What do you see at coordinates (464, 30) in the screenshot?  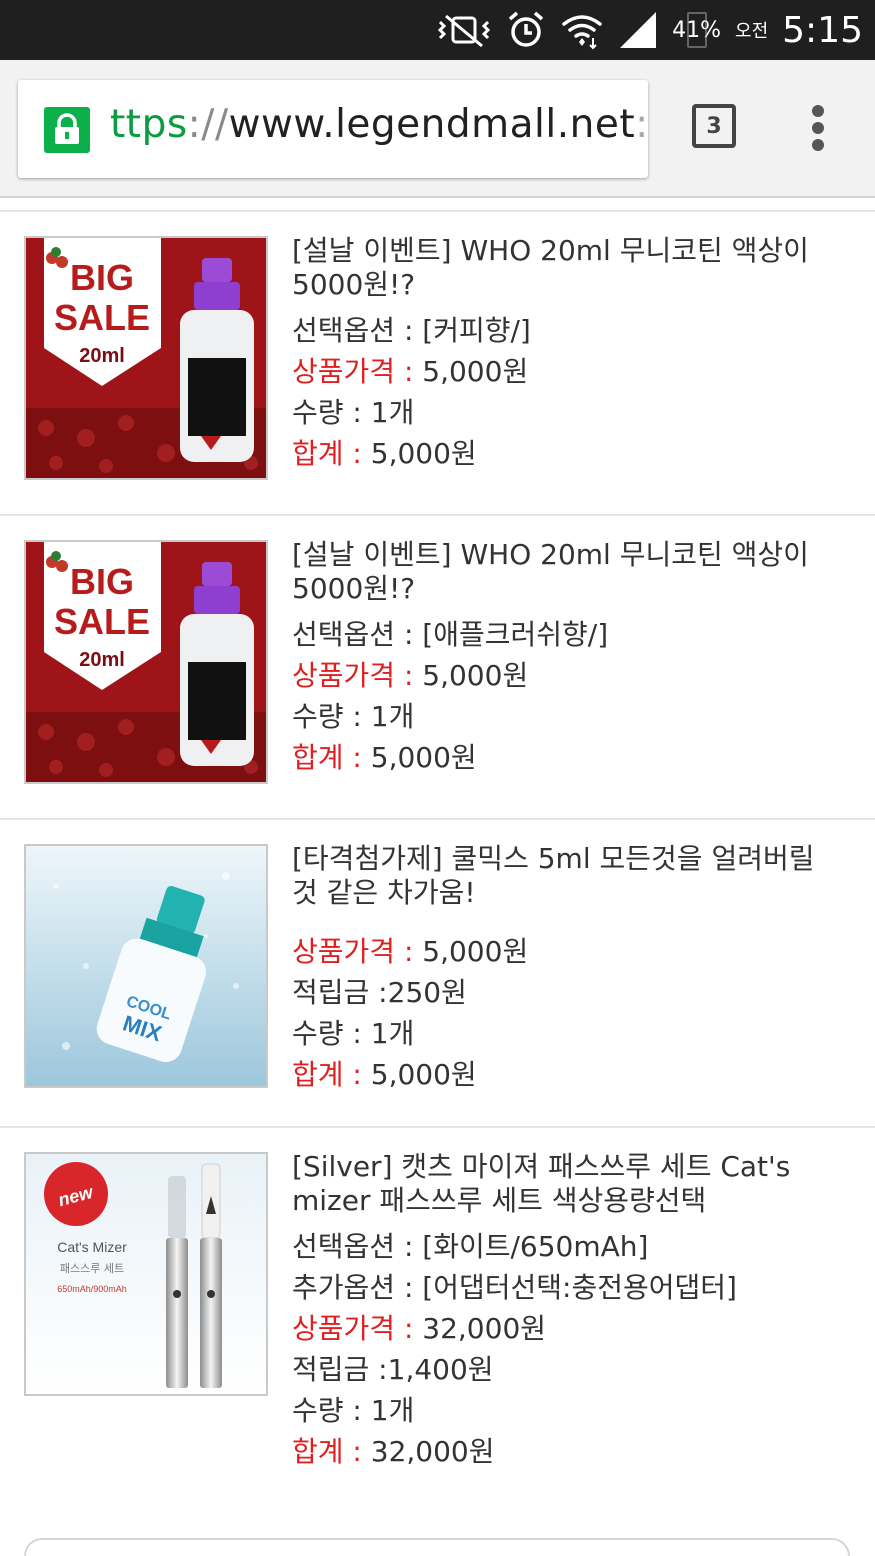 I see `mute-vibrate-icon` at bounding box center [464, 30].